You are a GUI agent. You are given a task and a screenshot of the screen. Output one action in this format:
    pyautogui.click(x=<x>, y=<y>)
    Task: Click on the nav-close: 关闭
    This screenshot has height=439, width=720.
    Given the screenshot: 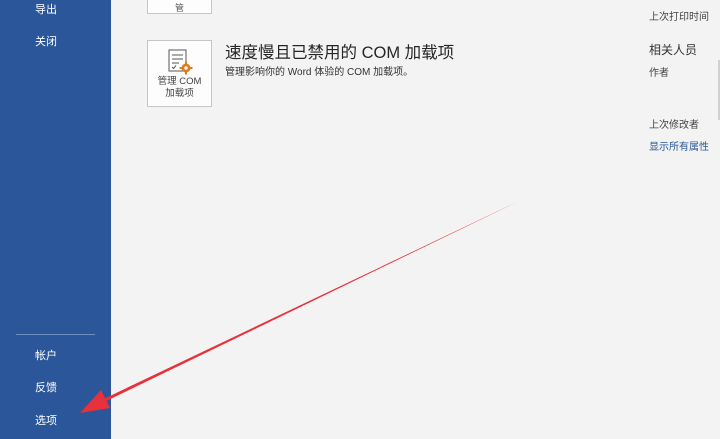 What is the action you would take?
    pyautogui.click(x=55, y=42)
    